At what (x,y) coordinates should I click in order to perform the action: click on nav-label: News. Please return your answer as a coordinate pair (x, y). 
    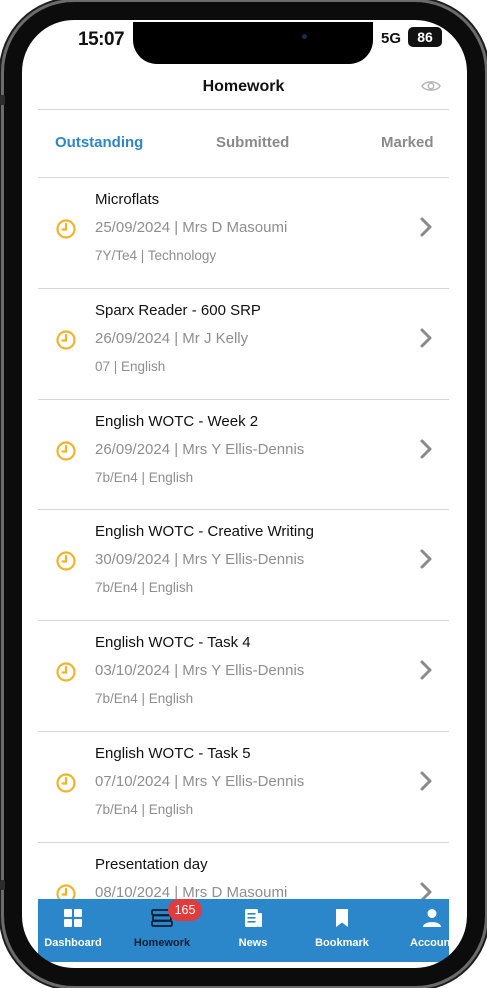
    Looking at the image, I should click on (253, 943).